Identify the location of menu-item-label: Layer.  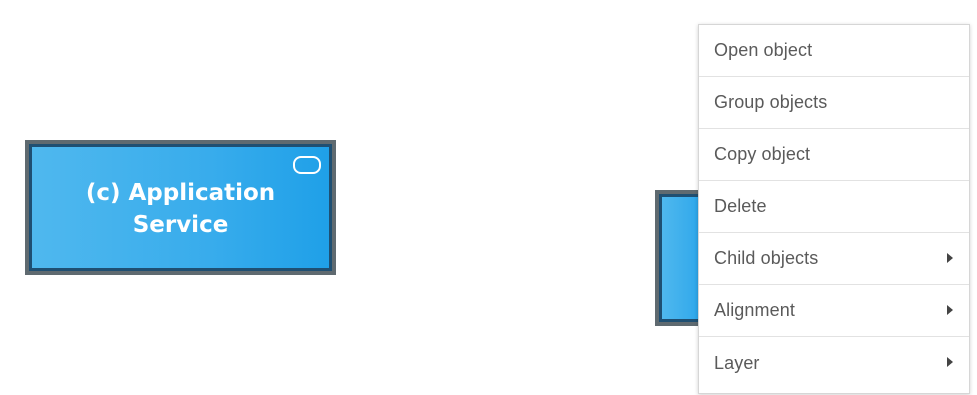
(737, 362).